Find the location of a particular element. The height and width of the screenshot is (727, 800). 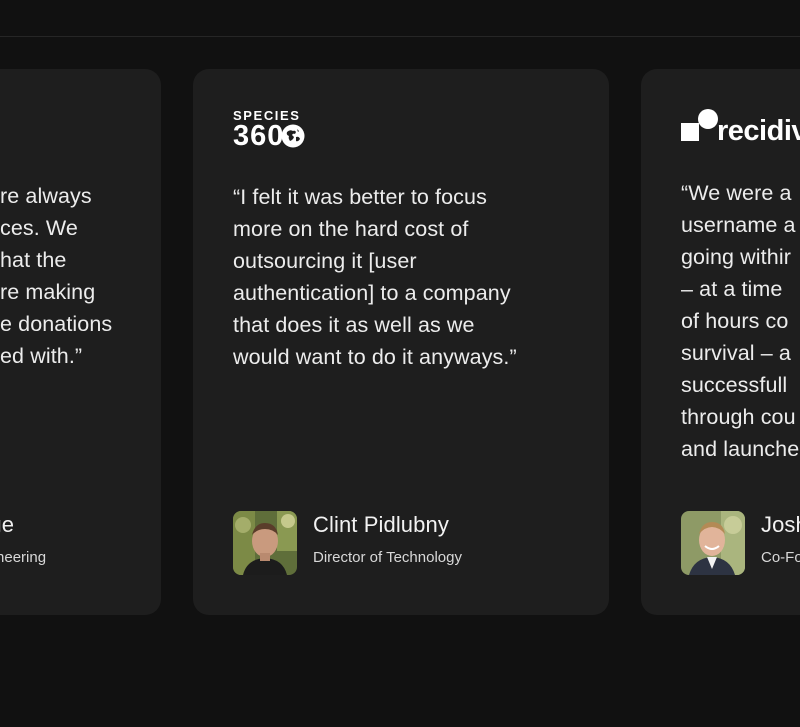

author-title: Co-Fo is located at coordinates (780, 557).